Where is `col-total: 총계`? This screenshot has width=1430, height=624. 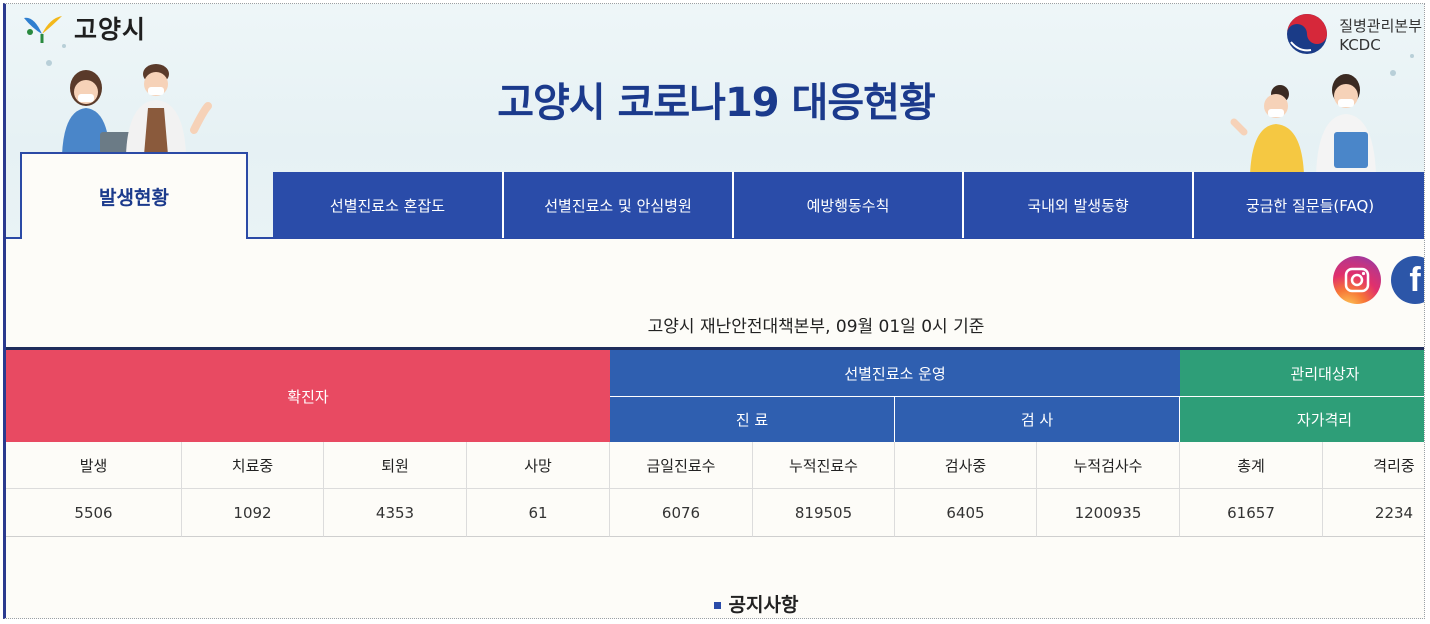 col-total: 총계 is located at coordinates (1251, 465).